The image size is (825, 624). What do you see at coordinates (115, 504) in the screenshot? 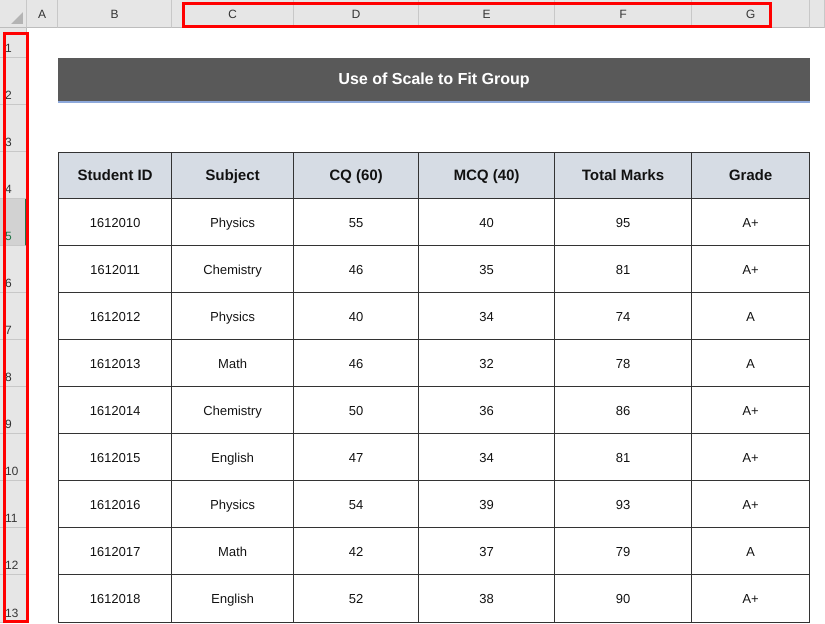
I see `table-cell: 1612016` at bounding box center [115, 504].